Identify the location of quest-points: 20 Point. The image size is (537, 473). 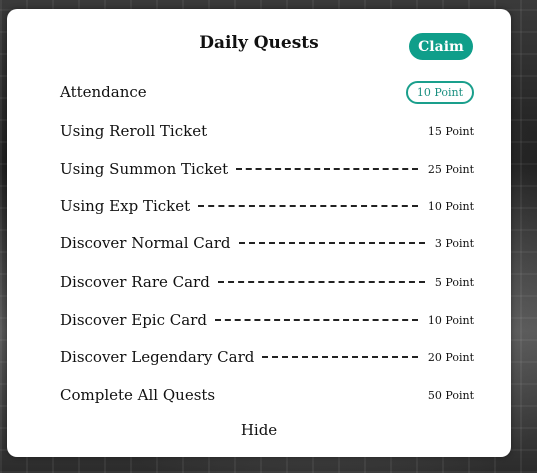
(450, 357).